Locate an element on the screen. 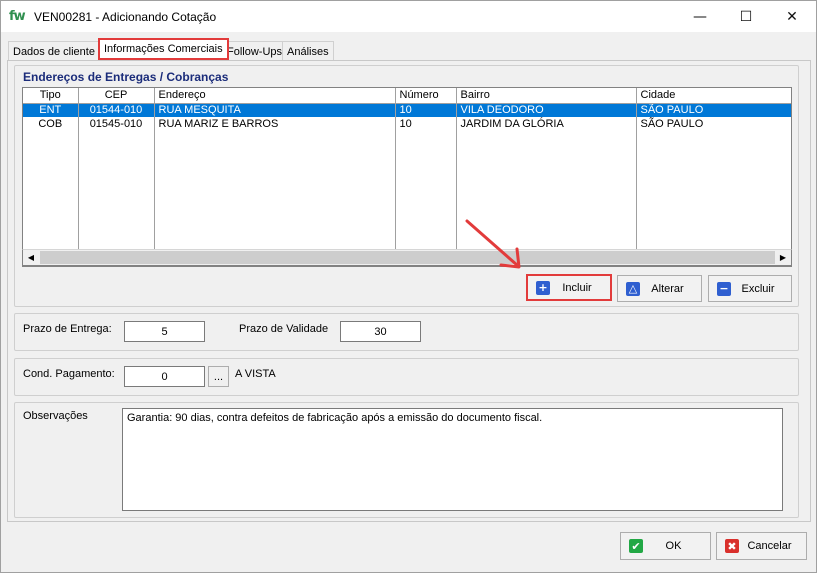 Image resolution: width=817 pixels, height=573 pixels. ok-button: ✔ OK is located at coordinates (665, 546).